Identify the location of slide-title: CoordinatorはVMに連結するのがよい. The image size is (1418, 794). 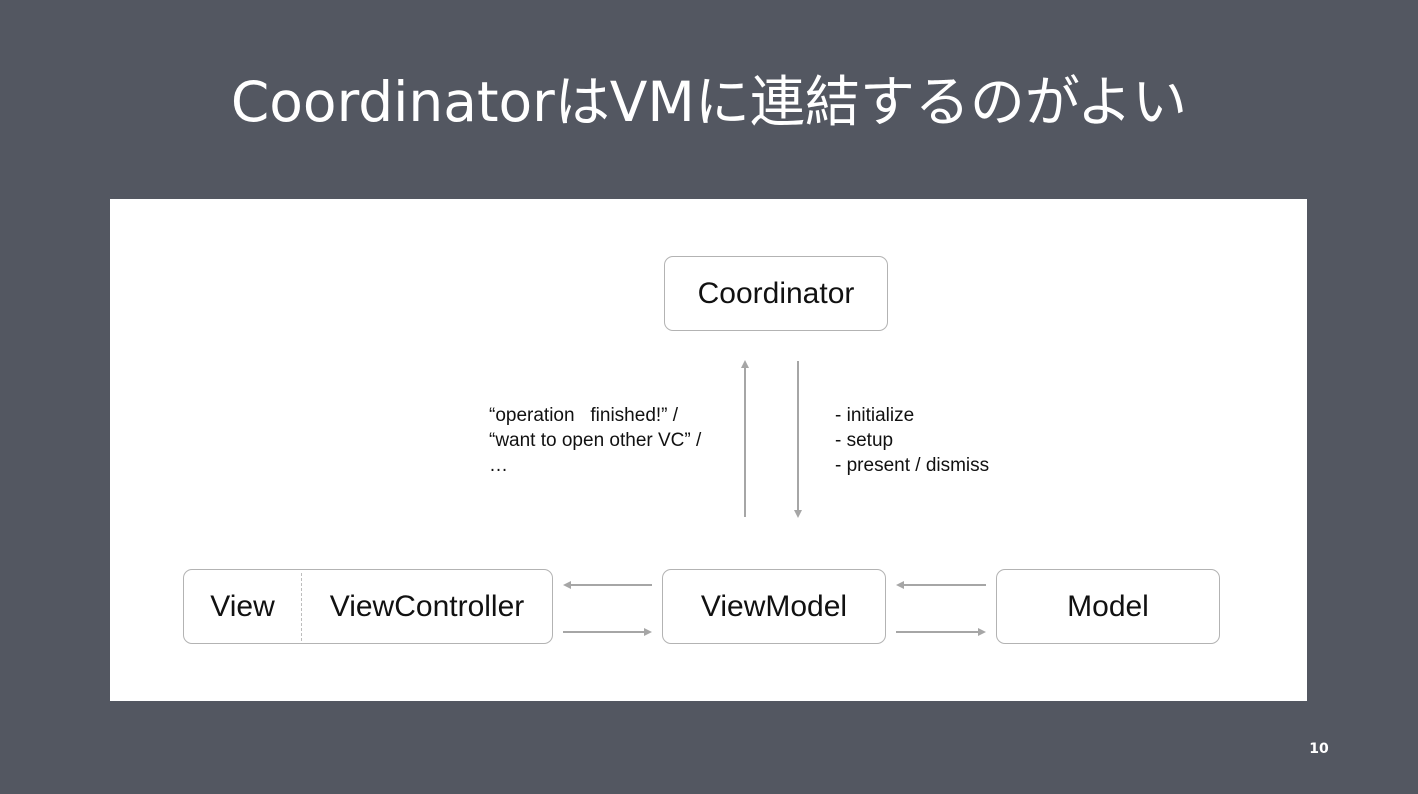
(709, 102).